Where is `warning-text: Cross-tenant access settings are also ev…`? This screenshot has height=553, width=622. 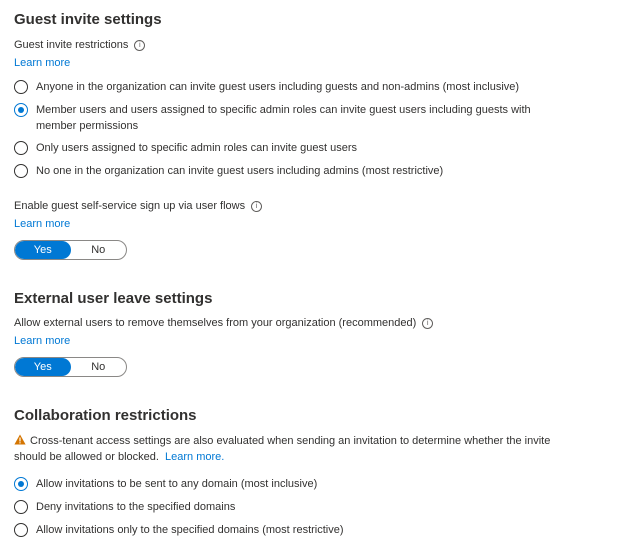 warning-text: Cross-tenant access settings are also ev… is located at coordinates (282, 449).